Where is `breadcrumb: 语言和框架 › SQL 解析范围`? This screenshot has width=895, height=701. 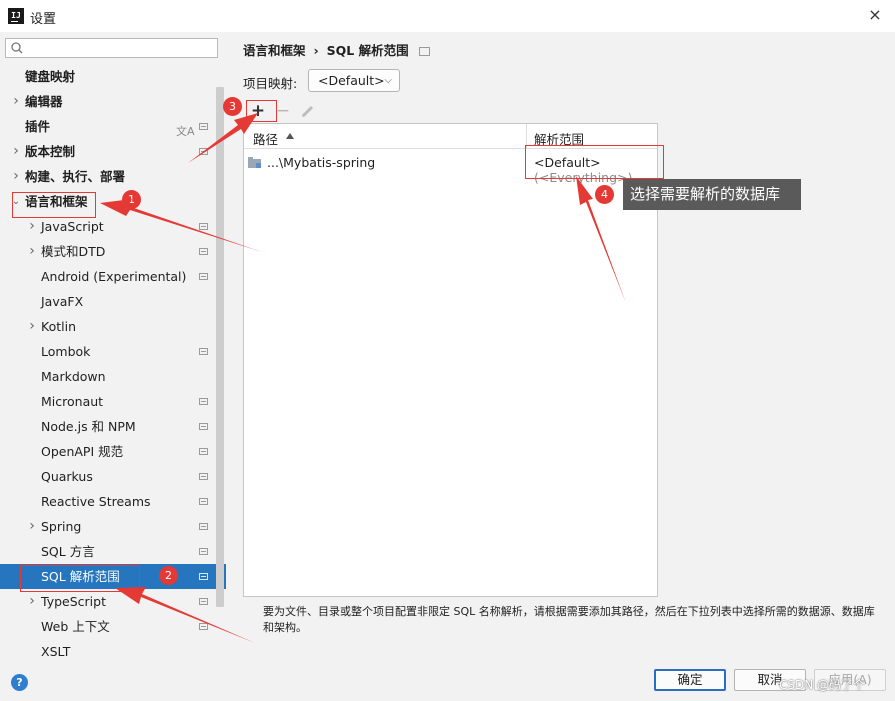 breadcrumb: 语言和框架 › SQL 解析范围 is located at coordinates (336, 49).